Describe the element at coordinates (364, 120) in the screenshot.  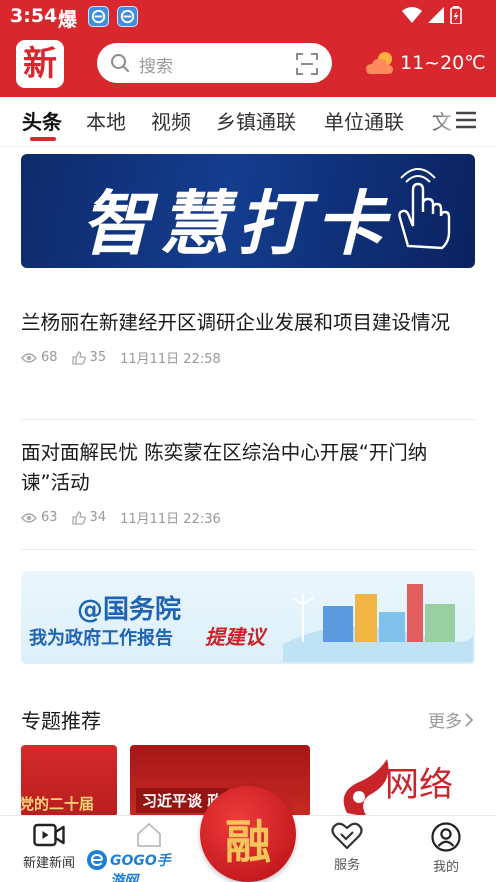
I see `tab-units: 单位通联` at that location.